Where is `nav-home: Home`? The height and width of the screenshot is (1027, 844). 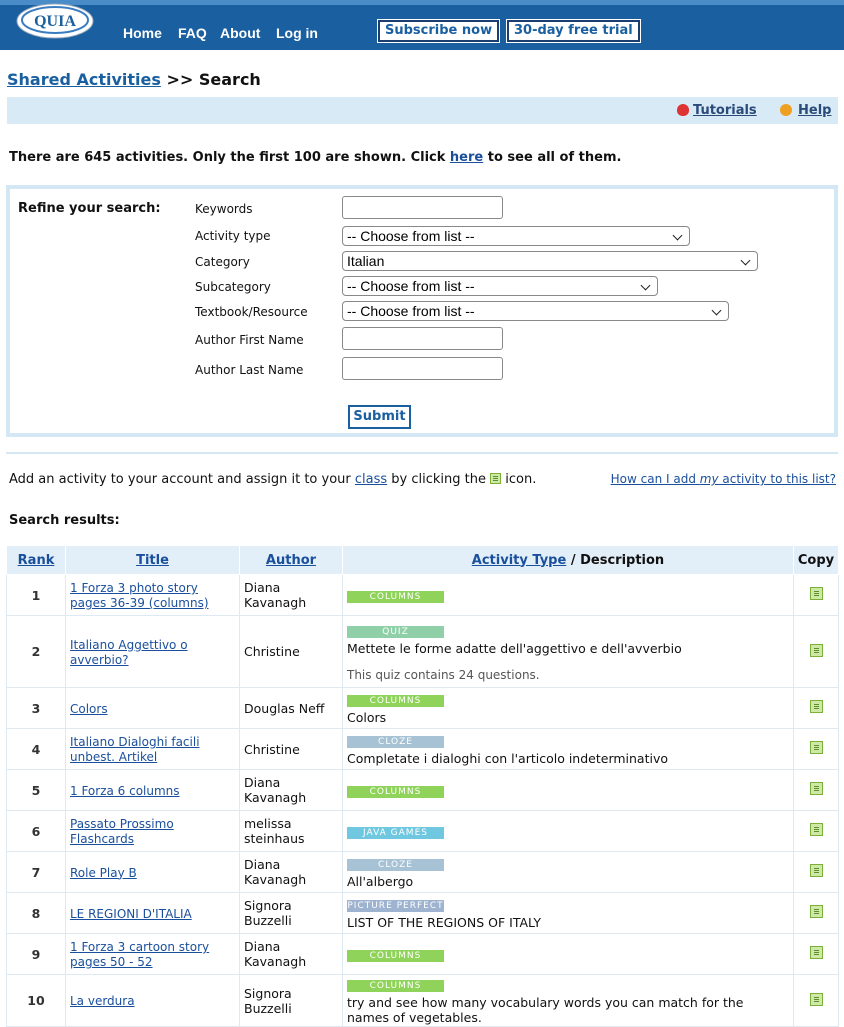 nav-home: Home is located at coordinates (142, 33).